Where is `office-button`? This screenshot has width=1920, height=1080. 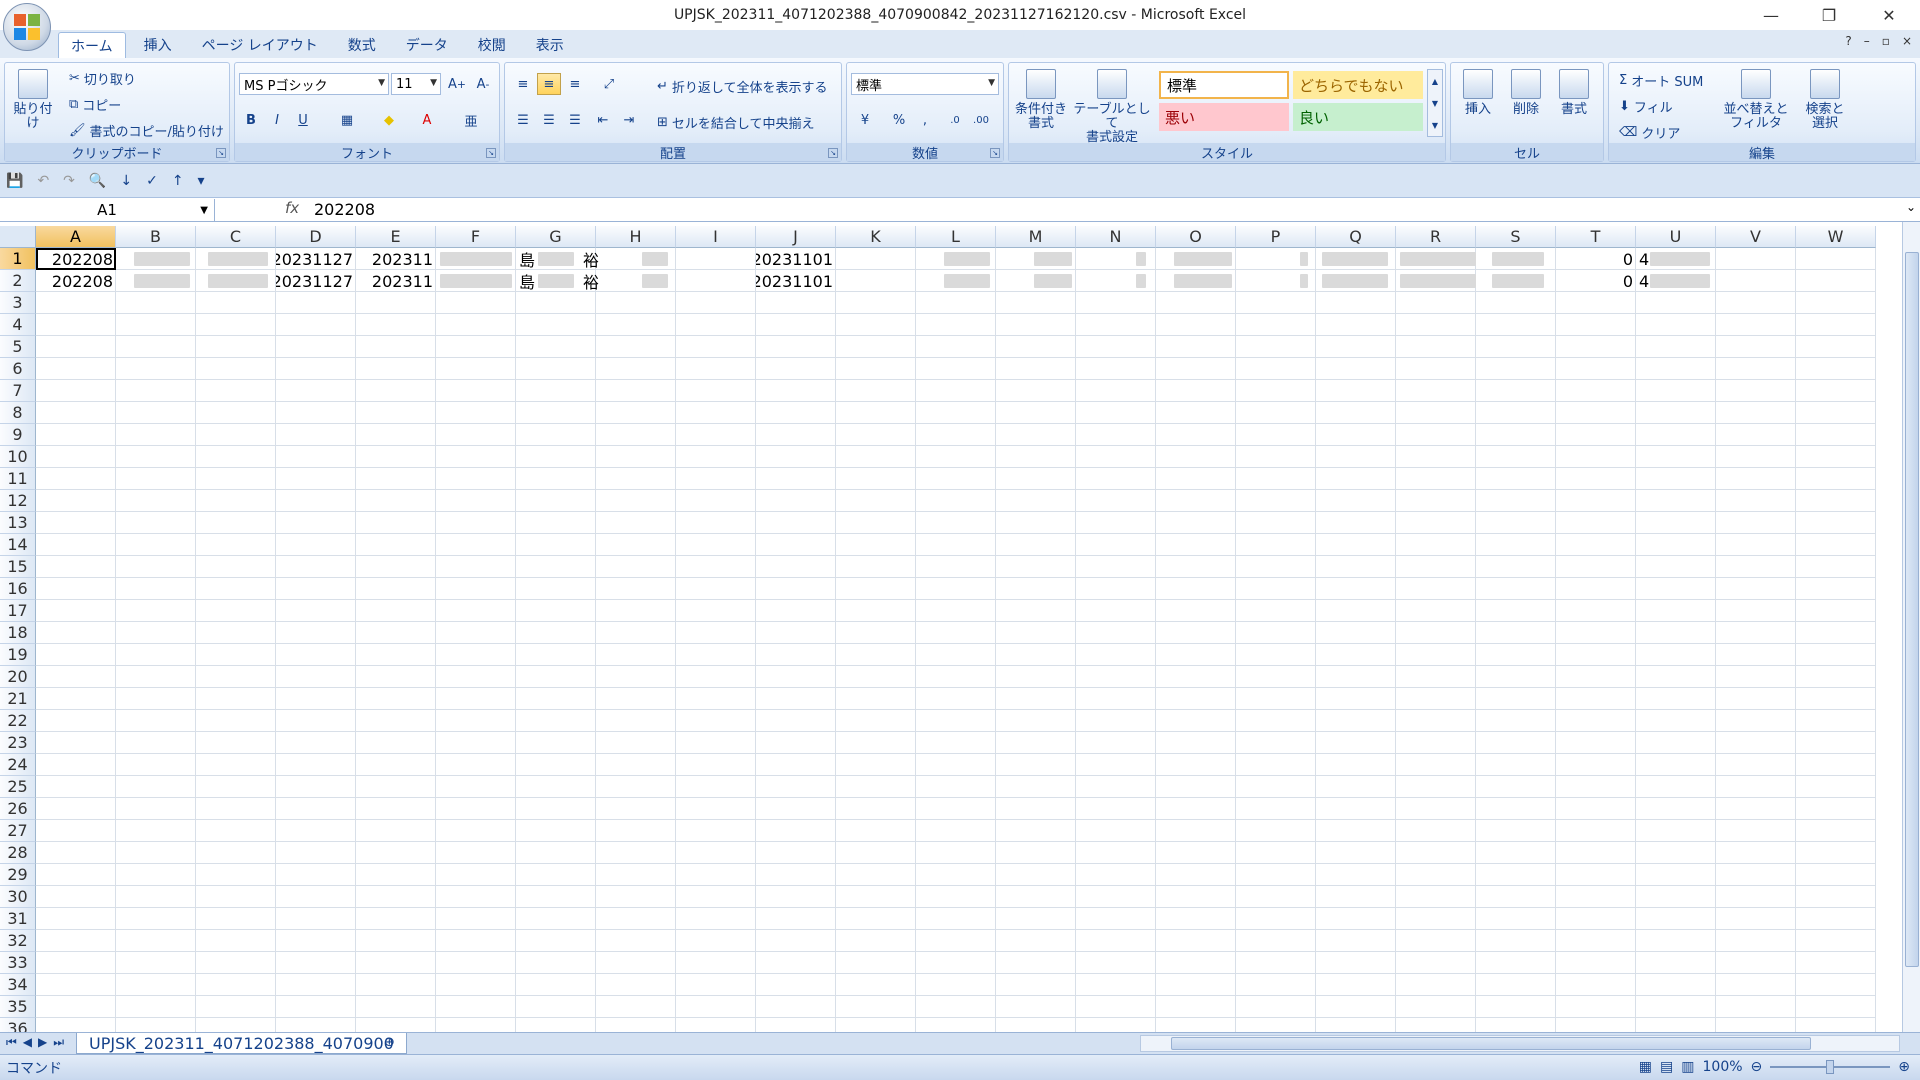 office-button is located at coordinates (27, 27).